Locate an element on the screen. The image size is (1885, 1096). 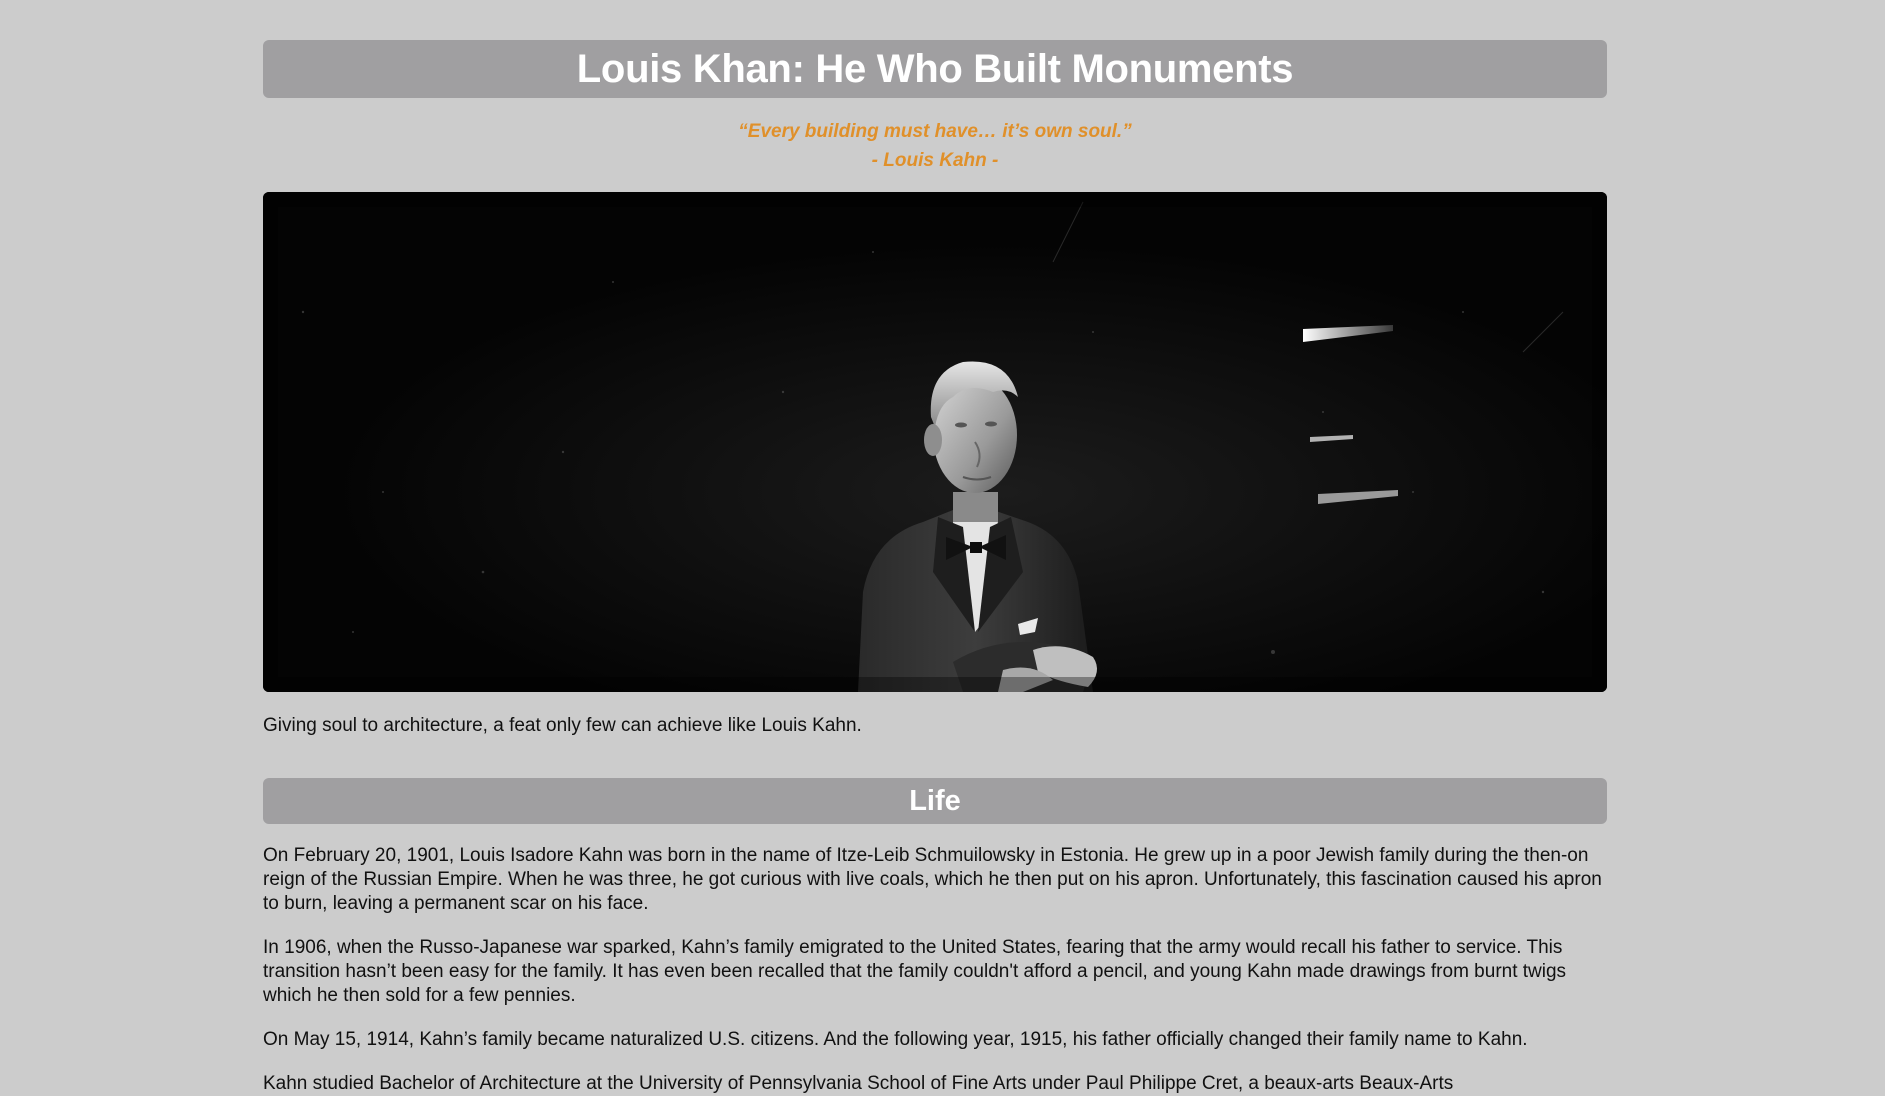
page-title-bar: Louis Khan: He Who Built Monuments is located at coordinates (935, 69).